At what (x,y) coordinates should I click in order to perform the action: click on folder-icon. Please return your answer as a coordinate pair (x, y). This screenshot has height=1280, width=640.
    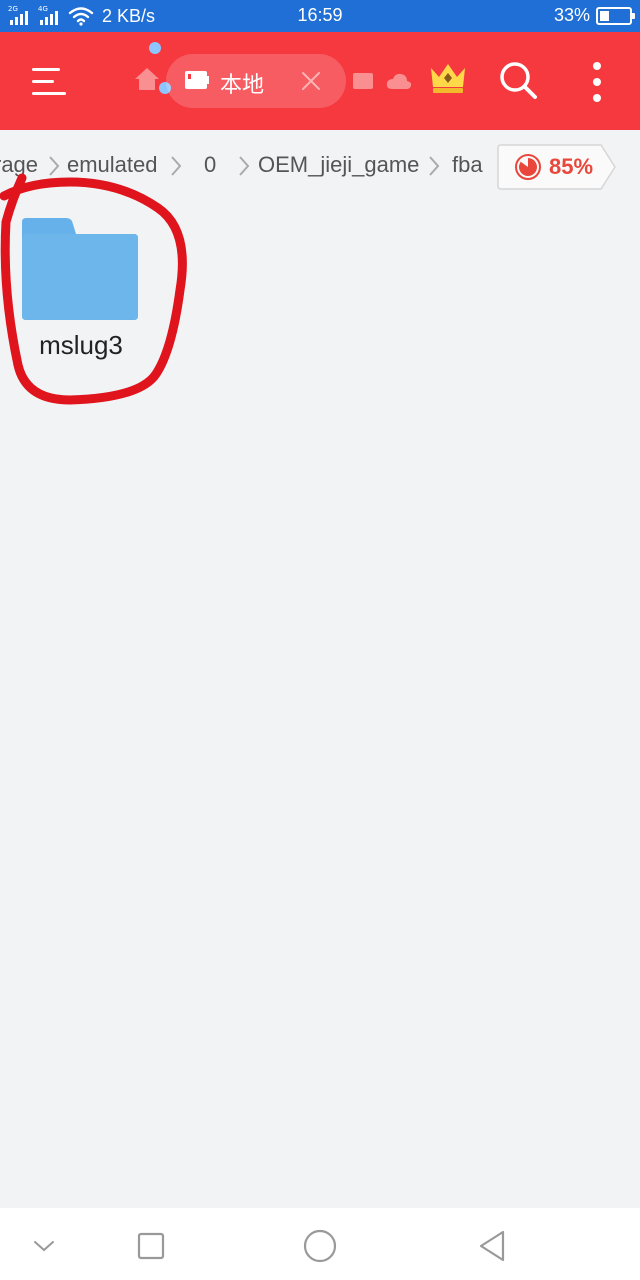
    Looking at the image, I should click on (80, 269).